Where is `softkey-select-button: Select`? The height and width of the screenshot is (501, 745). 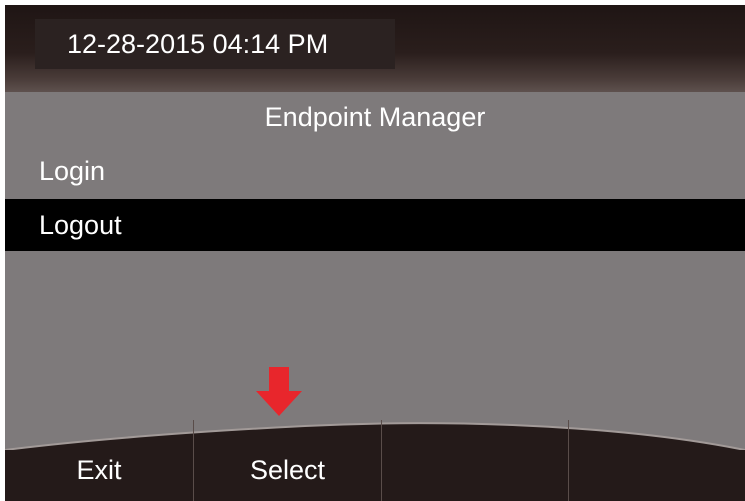 softkey-select-button: Select is located at coordinates (287, 460).